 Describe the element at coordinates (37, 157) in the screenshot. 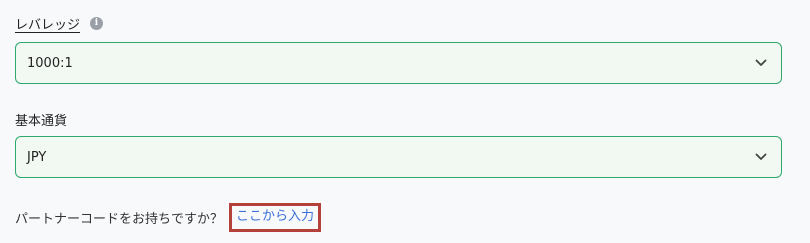

I see `base-currency-select-value: JPY` at that location.